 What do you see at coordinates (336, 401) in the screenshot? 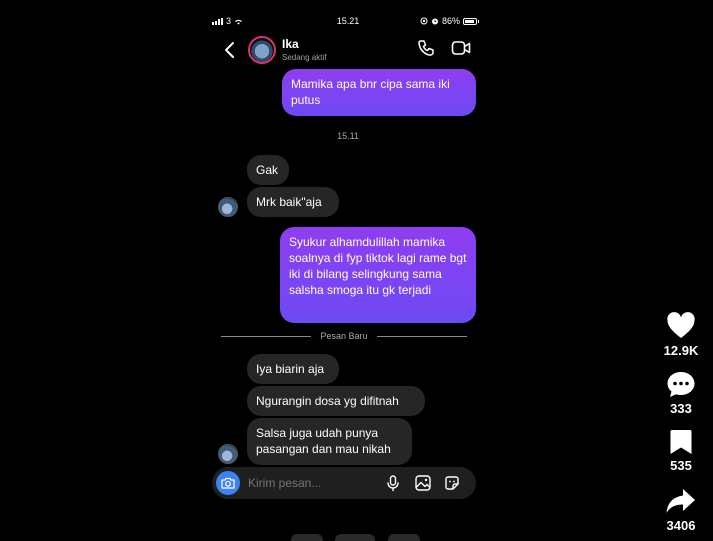
I see `message-in-4: Ngurangin dosa yg difitnah` at bounding box center [336, 401].